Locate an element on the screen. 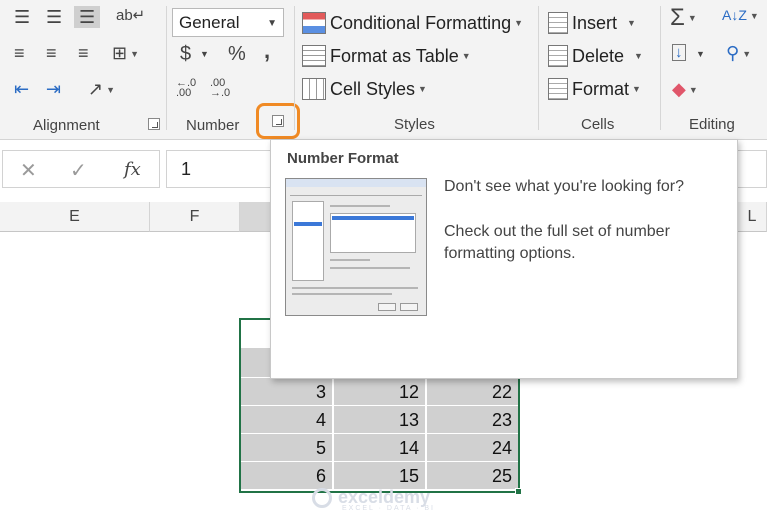  align-left-icon: ≡ is located at coordinates (19, 53).